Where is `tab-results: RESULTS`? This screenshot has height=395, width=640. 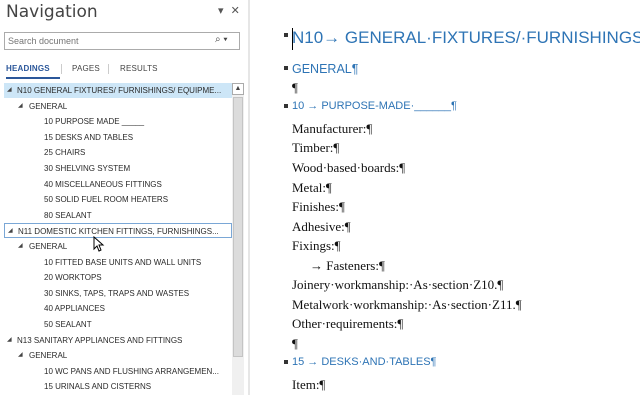
tab-results: RESULTS is located at coordinates (139, 68).